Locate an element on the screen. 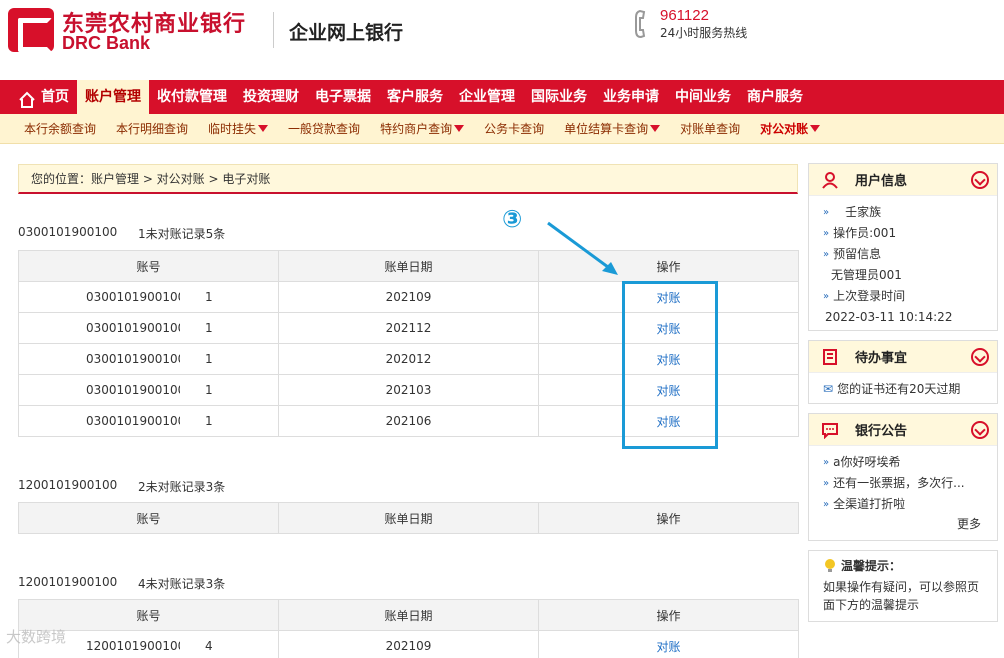 The image size is (1004, 658). panel-title: 银行公告 is located at coordinates (881, 431).